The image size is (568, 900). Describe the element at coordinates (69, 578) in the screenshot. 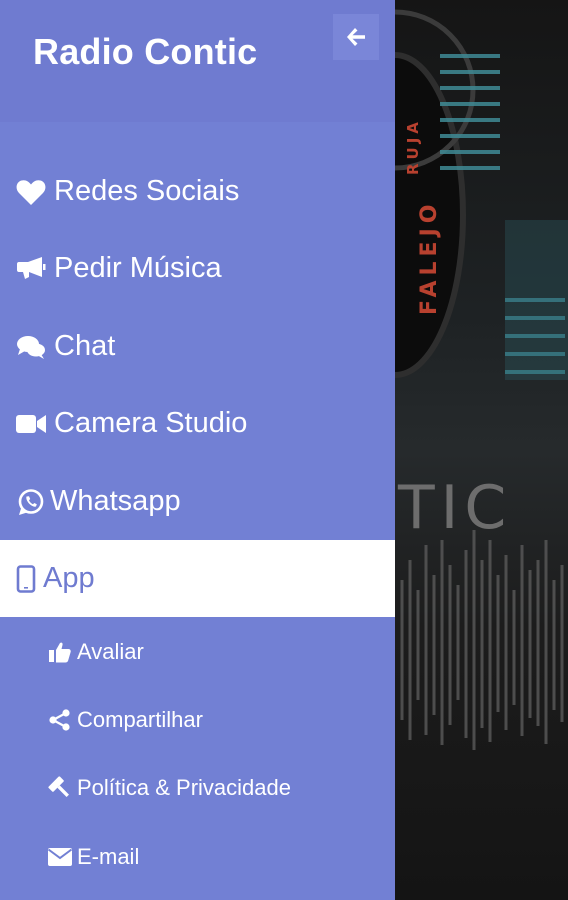

I see `menu-item-label: App` at that location.